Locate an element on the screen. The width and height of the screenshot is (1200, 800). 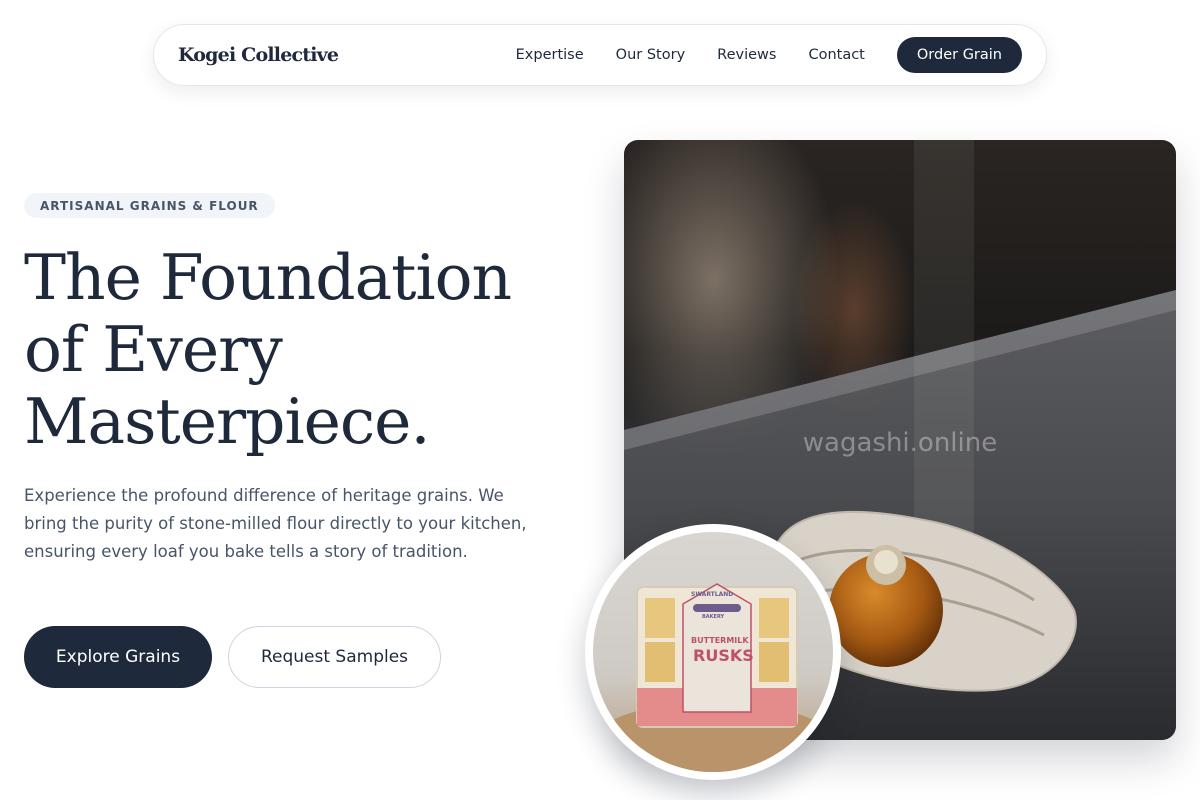
rusks-package-photo: SWARTLAND BAKERY BUTTERMILK RUSKS is located at coordinates (713, 652).